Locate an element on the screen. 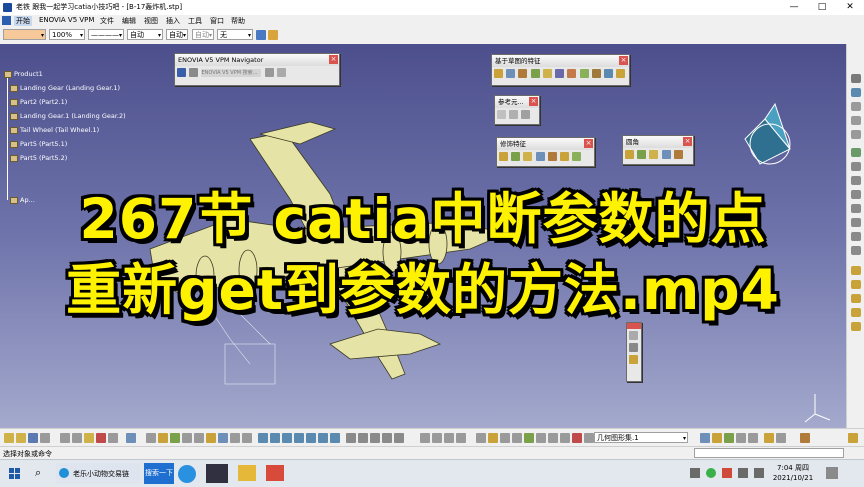 The height and width of the screenshot is (487, 864). stiffener-icon is located at coordinates (584, 73).